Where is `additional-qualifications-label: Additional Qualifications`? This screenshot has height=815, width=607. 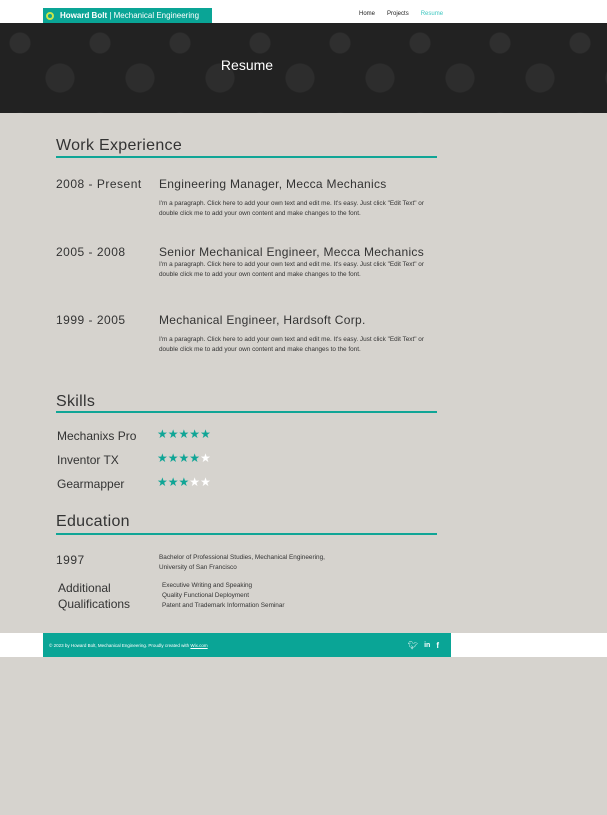
additional-qualifications-label: Additional Qualifications is located at coordinates (94, 596).